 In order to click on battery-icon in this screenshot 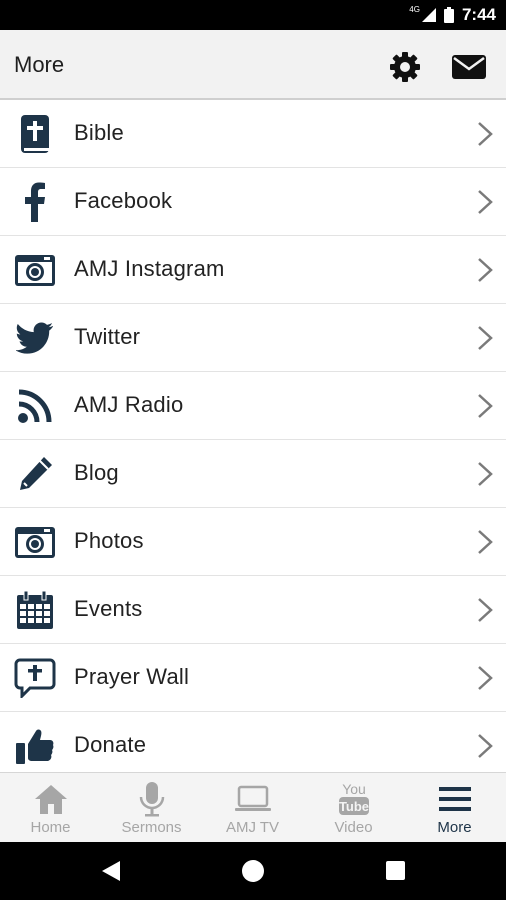, I will do `click(448, 15)`.